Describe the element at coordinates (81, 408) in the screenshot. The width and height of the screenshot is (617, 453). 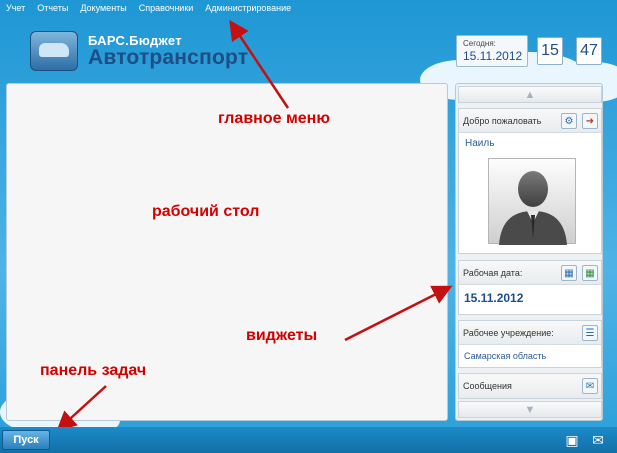
I see `arrow-to-taskbar` at that location.